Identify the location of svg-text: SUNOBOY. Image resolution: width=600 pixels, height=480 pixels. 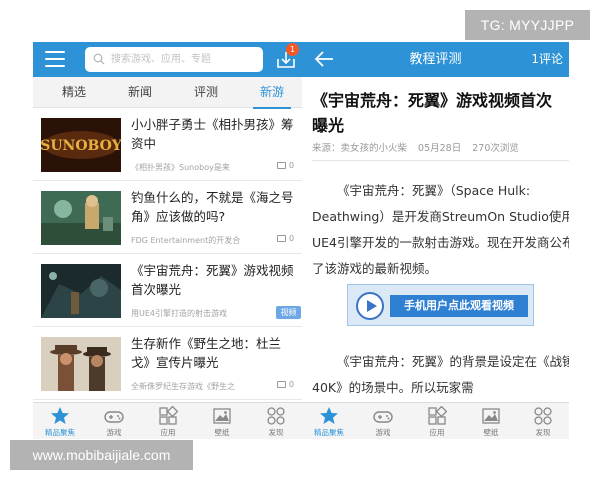
(81, 146).